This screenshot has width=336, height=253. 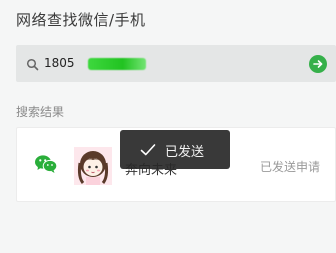 I want to click on result-status: 已发送申请, so click(x=290, y=167).